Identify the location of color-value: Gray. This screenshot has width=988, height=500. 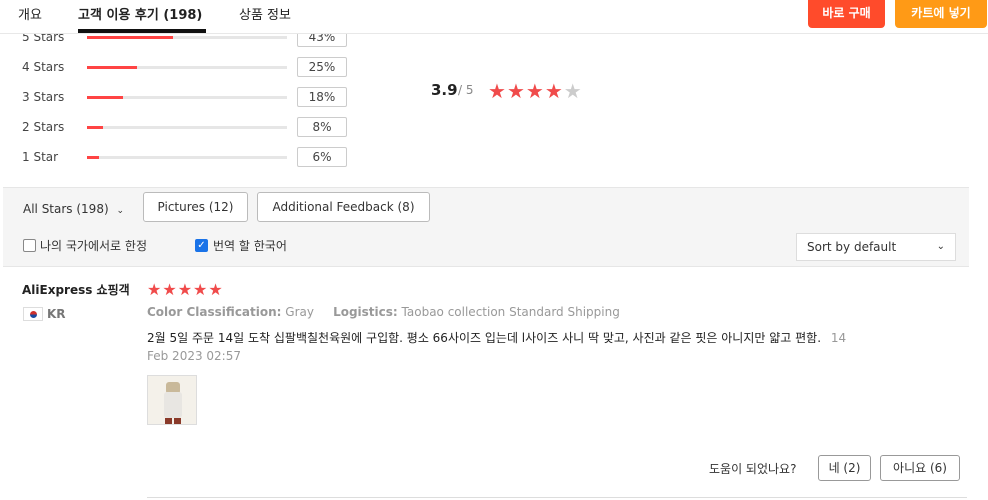
(299, 312).